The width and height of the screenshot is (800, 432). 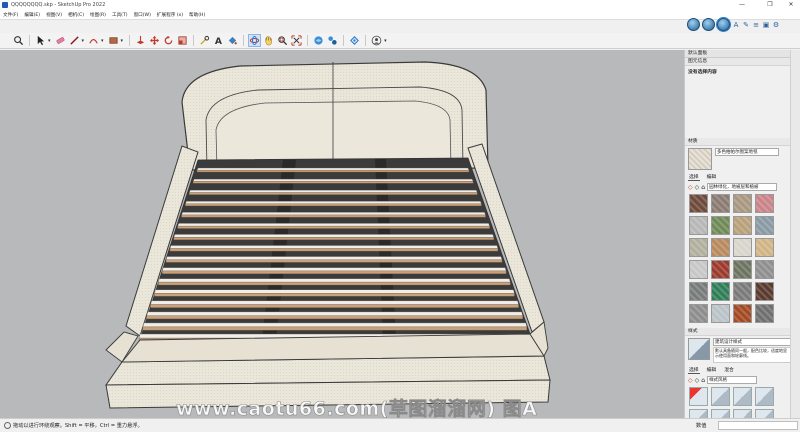 What do you see at coordinates (723, 24) in the screenshot?
I see `3d-warehouse-icon` at bounding box center [723, 24].